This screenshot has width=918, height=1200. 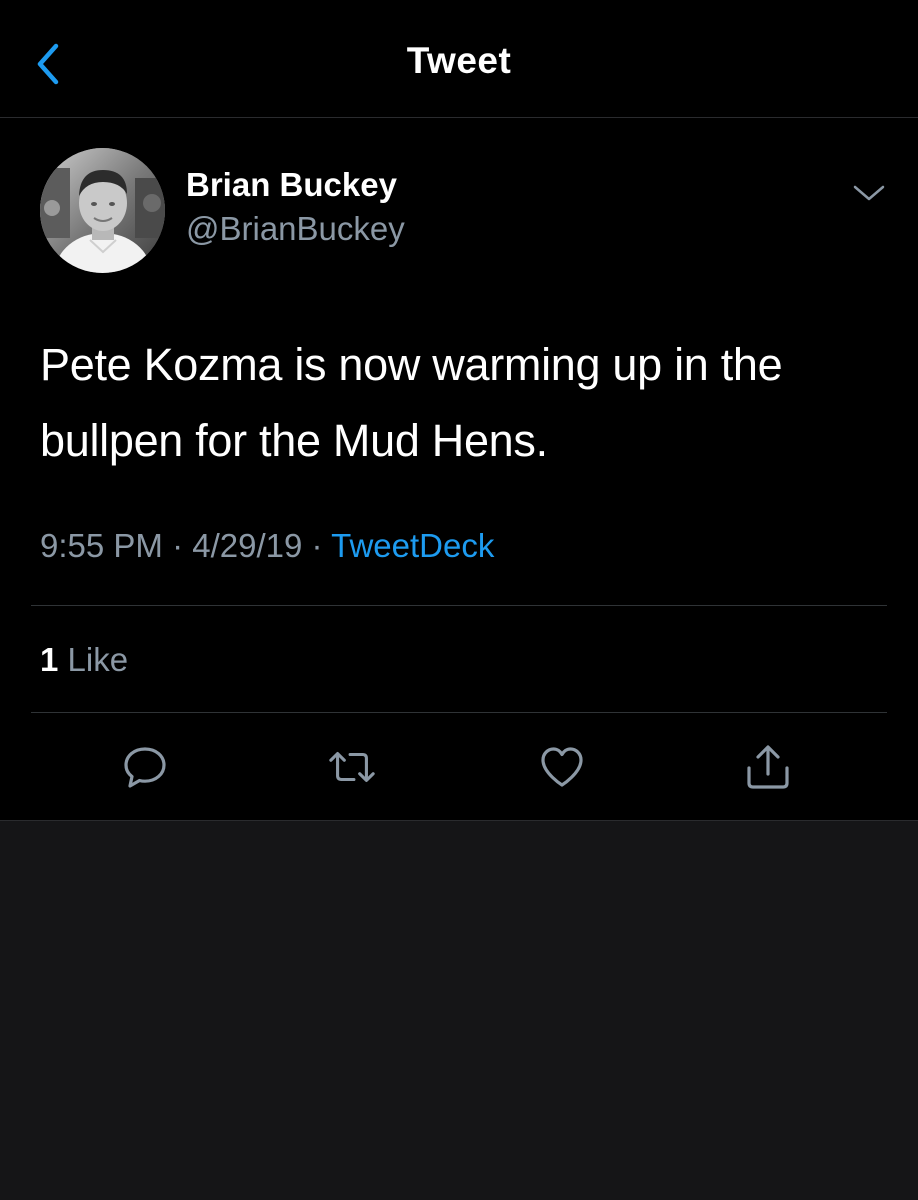 I want to click on heart-icon, so click(x=562, y=767).